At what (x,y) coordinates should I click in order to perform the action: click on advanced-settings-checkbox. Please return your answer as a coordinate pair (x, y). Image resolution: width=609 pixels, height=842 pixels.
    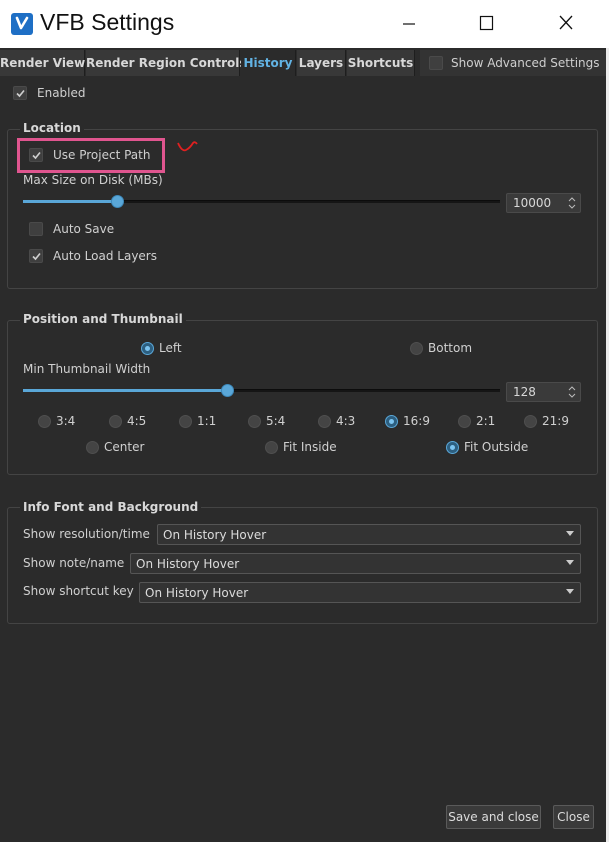
    Looking at the image, I should click on (436, 63).